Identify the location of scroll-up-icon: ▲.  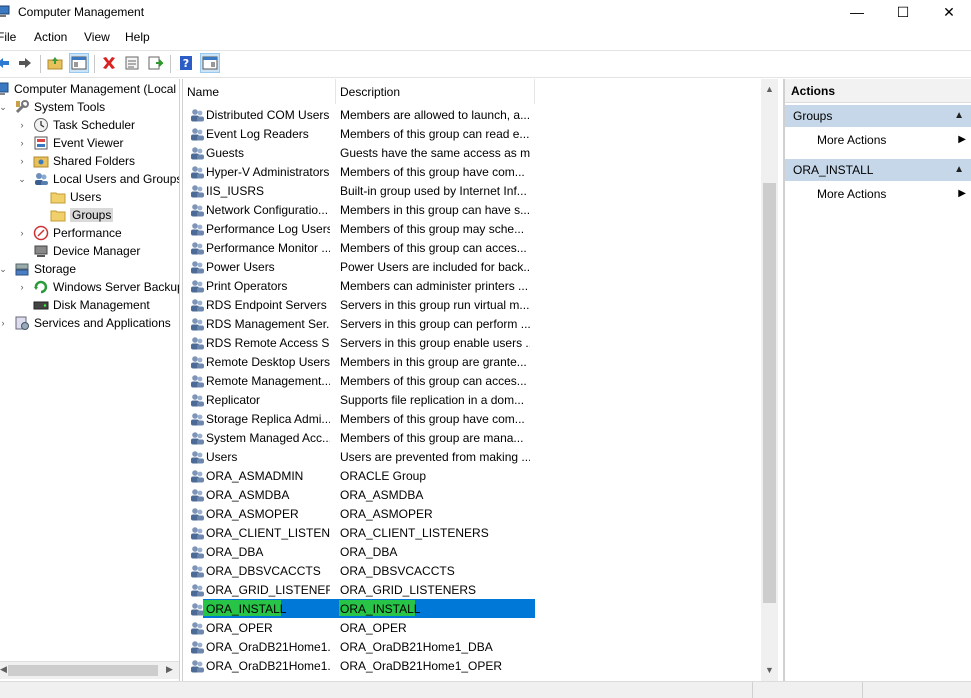
(769, 89).